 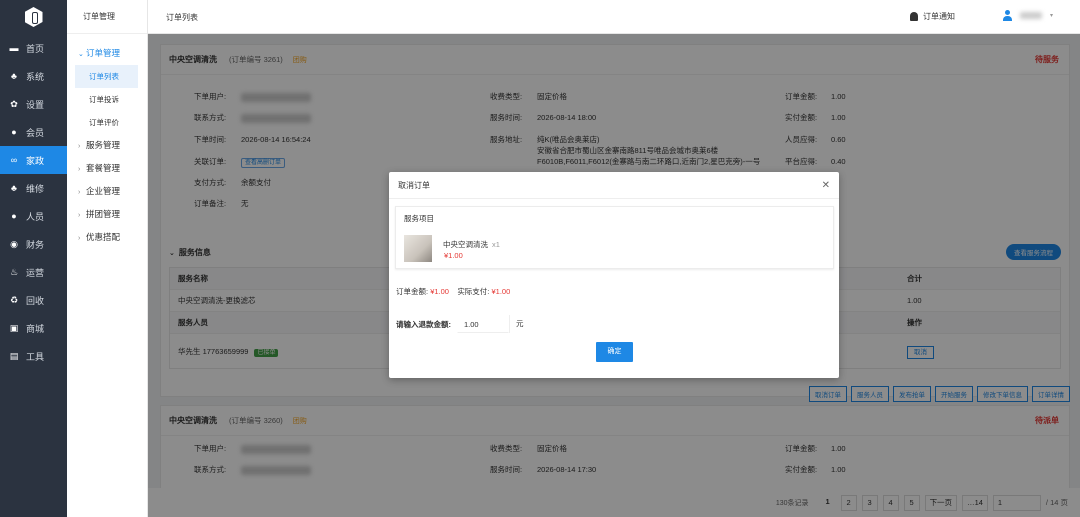 What do you see at coordinates (439, 291) in the screenshot?
I see `order-amount: ¥1.00` at bounding box center [439, 291].